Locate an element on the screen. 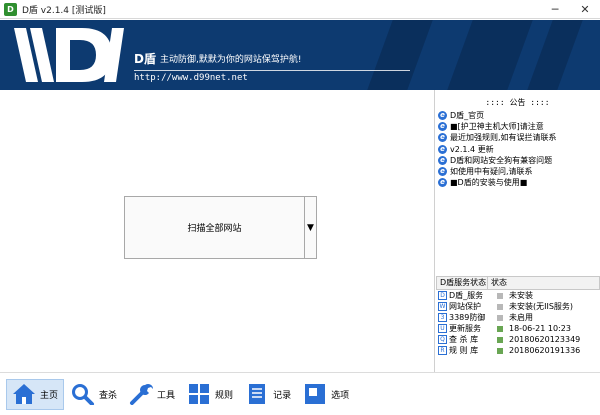 The image size is (600, 415). service-name-header: D盾服务状态 is located at coordinates (462, 283).